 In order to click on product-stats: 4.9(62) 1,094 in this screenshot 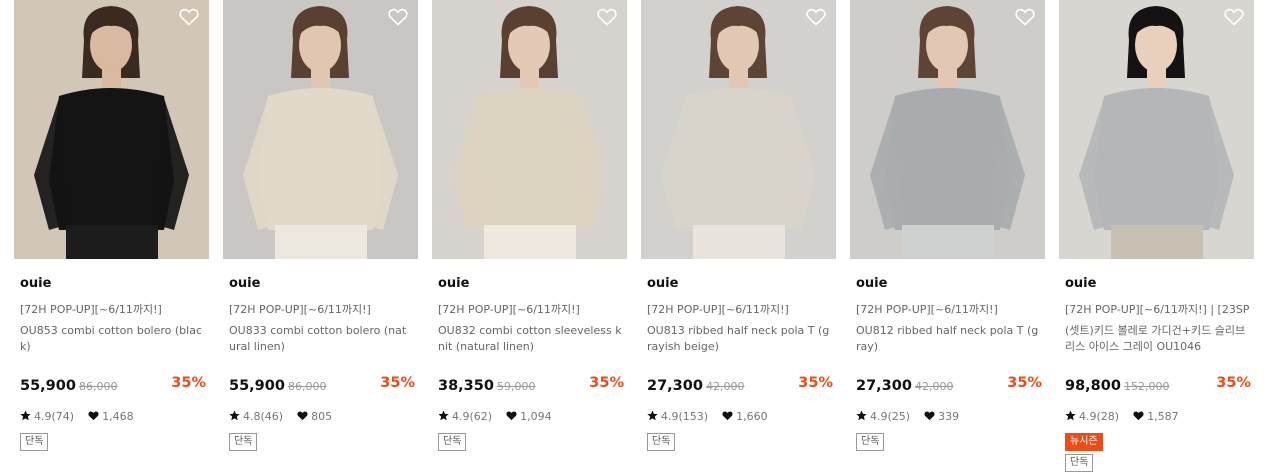, I will do `click(495, 416)`.